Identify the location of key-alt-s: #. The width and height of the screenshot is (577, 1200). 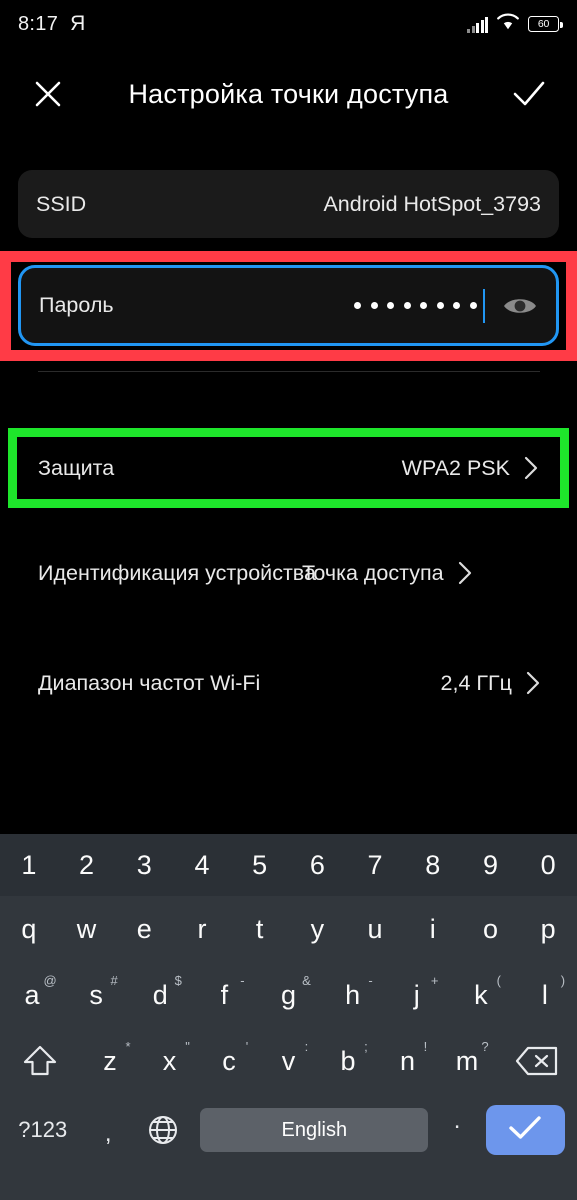
(114, 980).